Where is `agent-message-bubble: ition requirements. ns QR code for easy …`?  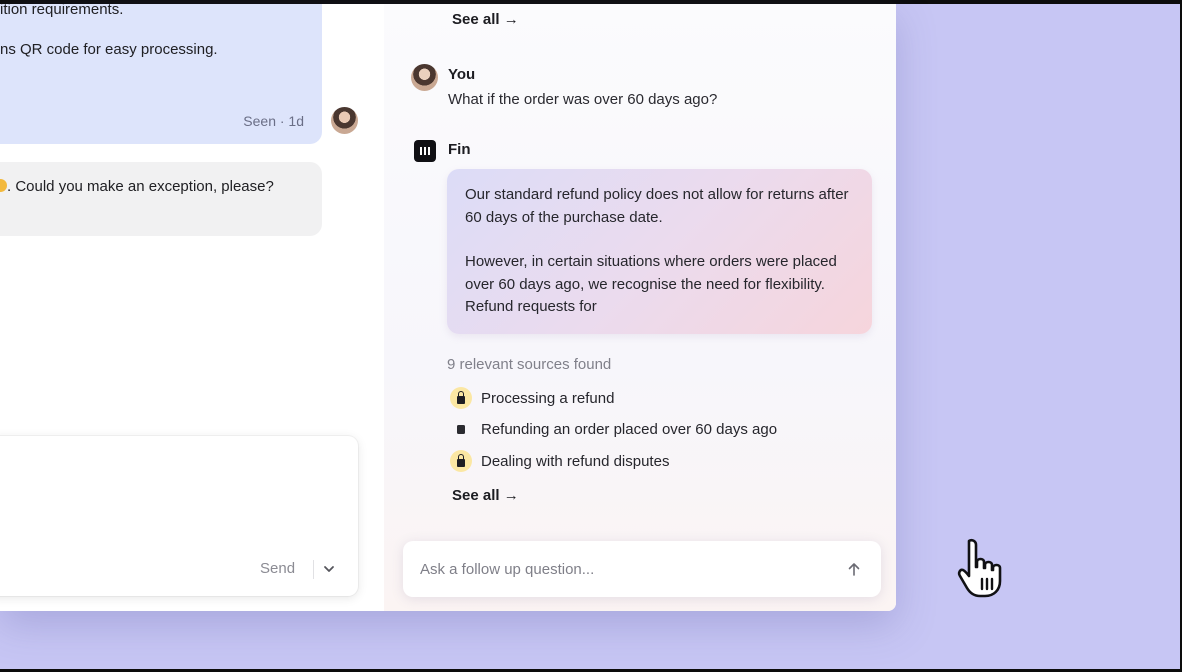 agent-message-bubble: ition requirements. ns QR code for easy … is located at coordinates (161, 74).